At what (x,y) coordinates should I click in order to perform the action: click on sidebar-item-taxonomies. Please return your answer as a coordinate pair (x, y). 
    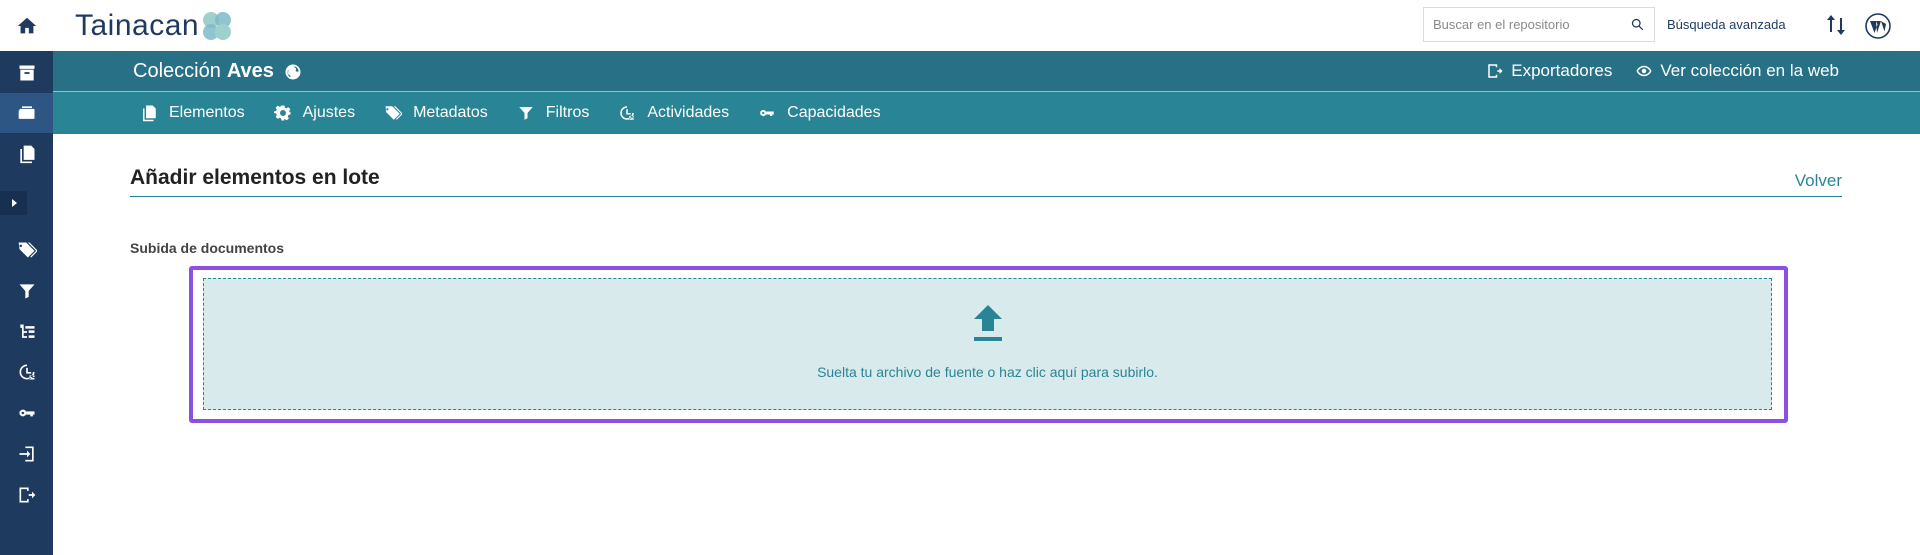
    Looking at the image, I should click on (26, 250).